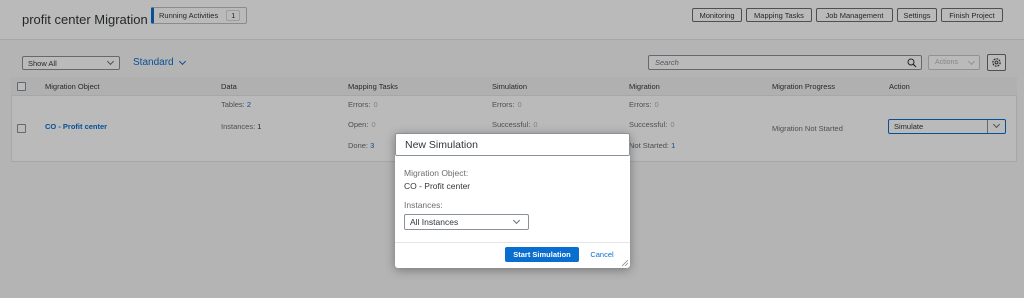 The width and height of the screenshot is (1024, 298). Describe the element at coordinates (423, 205) in the screenshot. I see `instances-label: Instances:` at that location.